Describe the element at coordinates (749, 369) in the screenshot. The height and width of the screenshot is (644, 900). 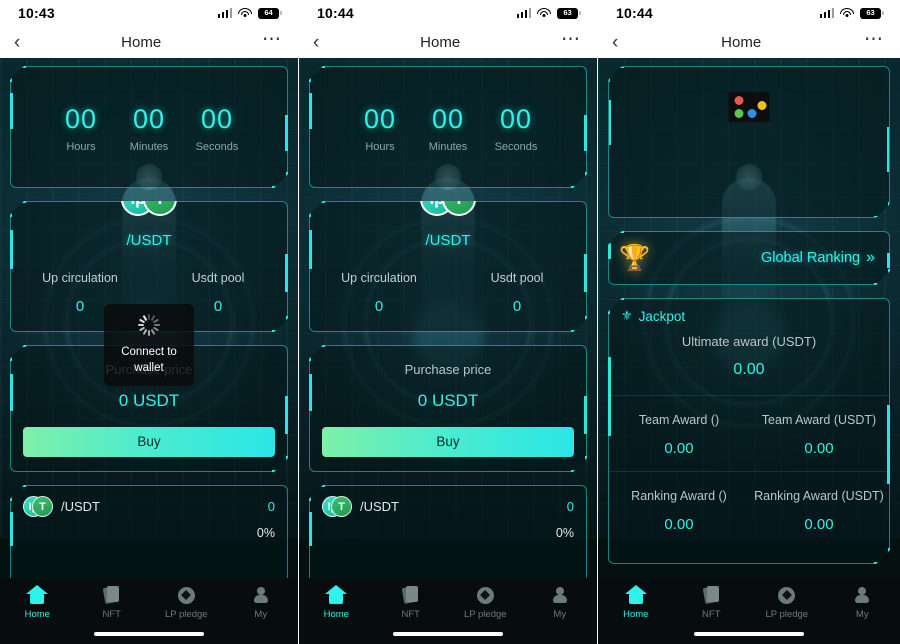
I see `ultimate-award-value: 0.00` at that location.